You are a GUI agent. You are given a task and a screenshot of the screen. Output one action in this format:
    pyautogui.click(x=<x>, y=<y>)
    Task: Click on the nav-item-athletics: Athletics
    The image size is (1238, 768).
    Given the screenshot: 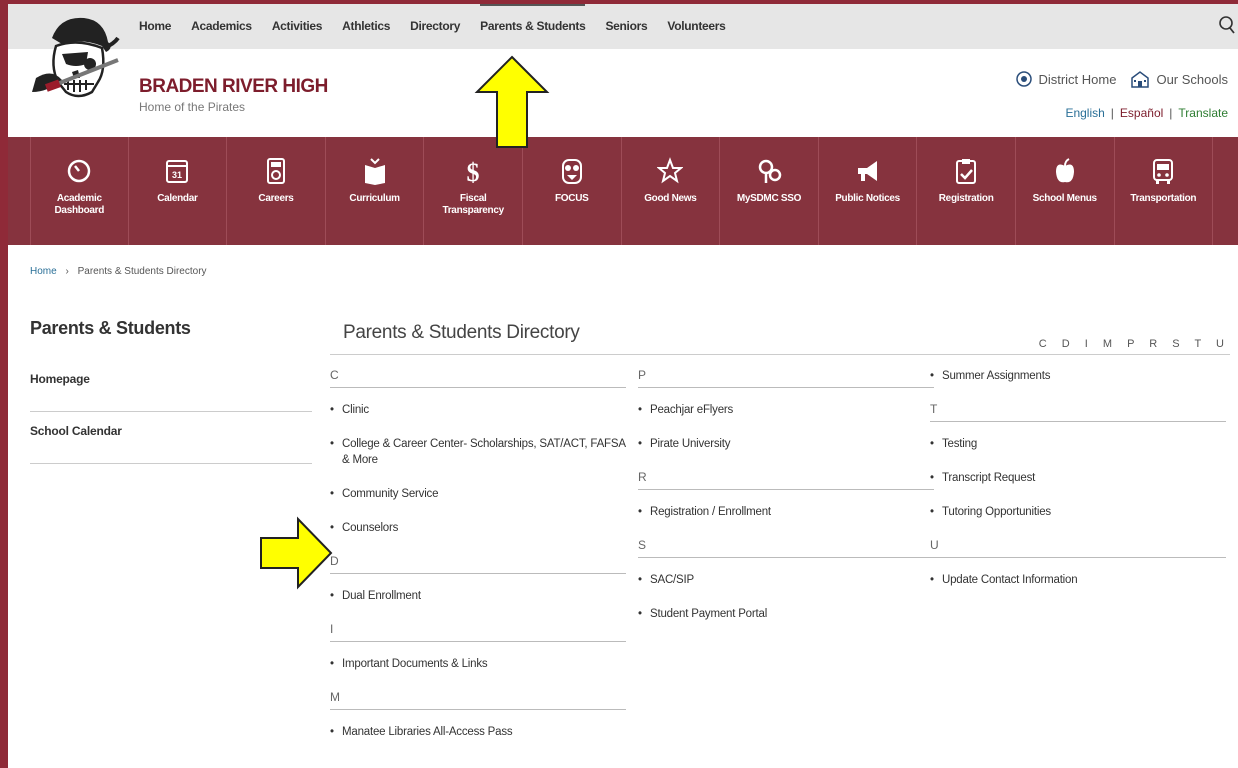 What is the action you would take?
    pyautogui.click(x=366, y=26)
    